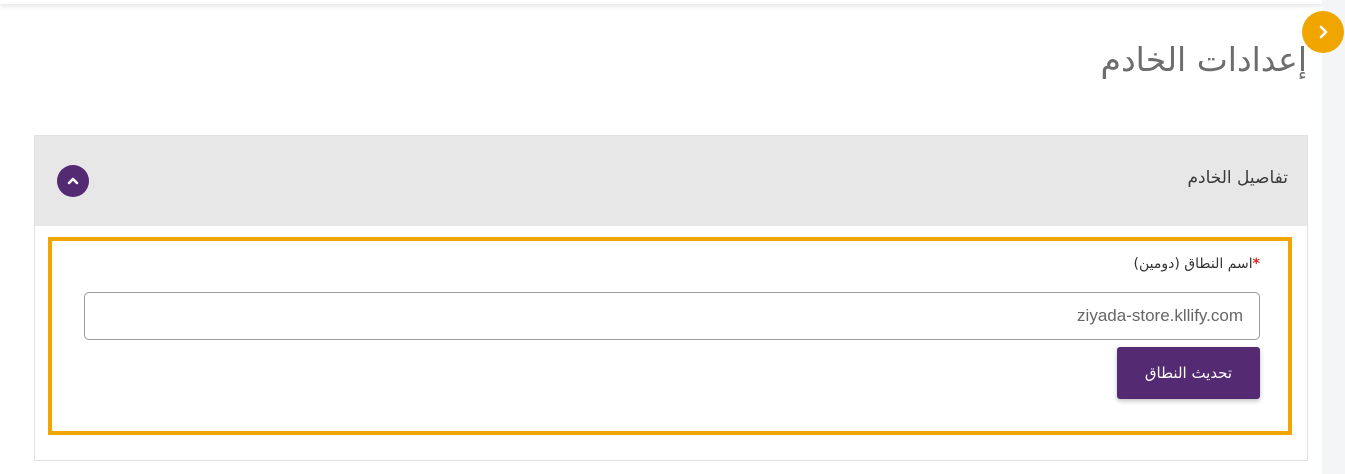 The height and width of the screenshot is (474, 1345). Describe the element at coordinates (1193, 264) in the screenshot. I see `domain-label-text: اسم النطاق (دومين)` at that location.